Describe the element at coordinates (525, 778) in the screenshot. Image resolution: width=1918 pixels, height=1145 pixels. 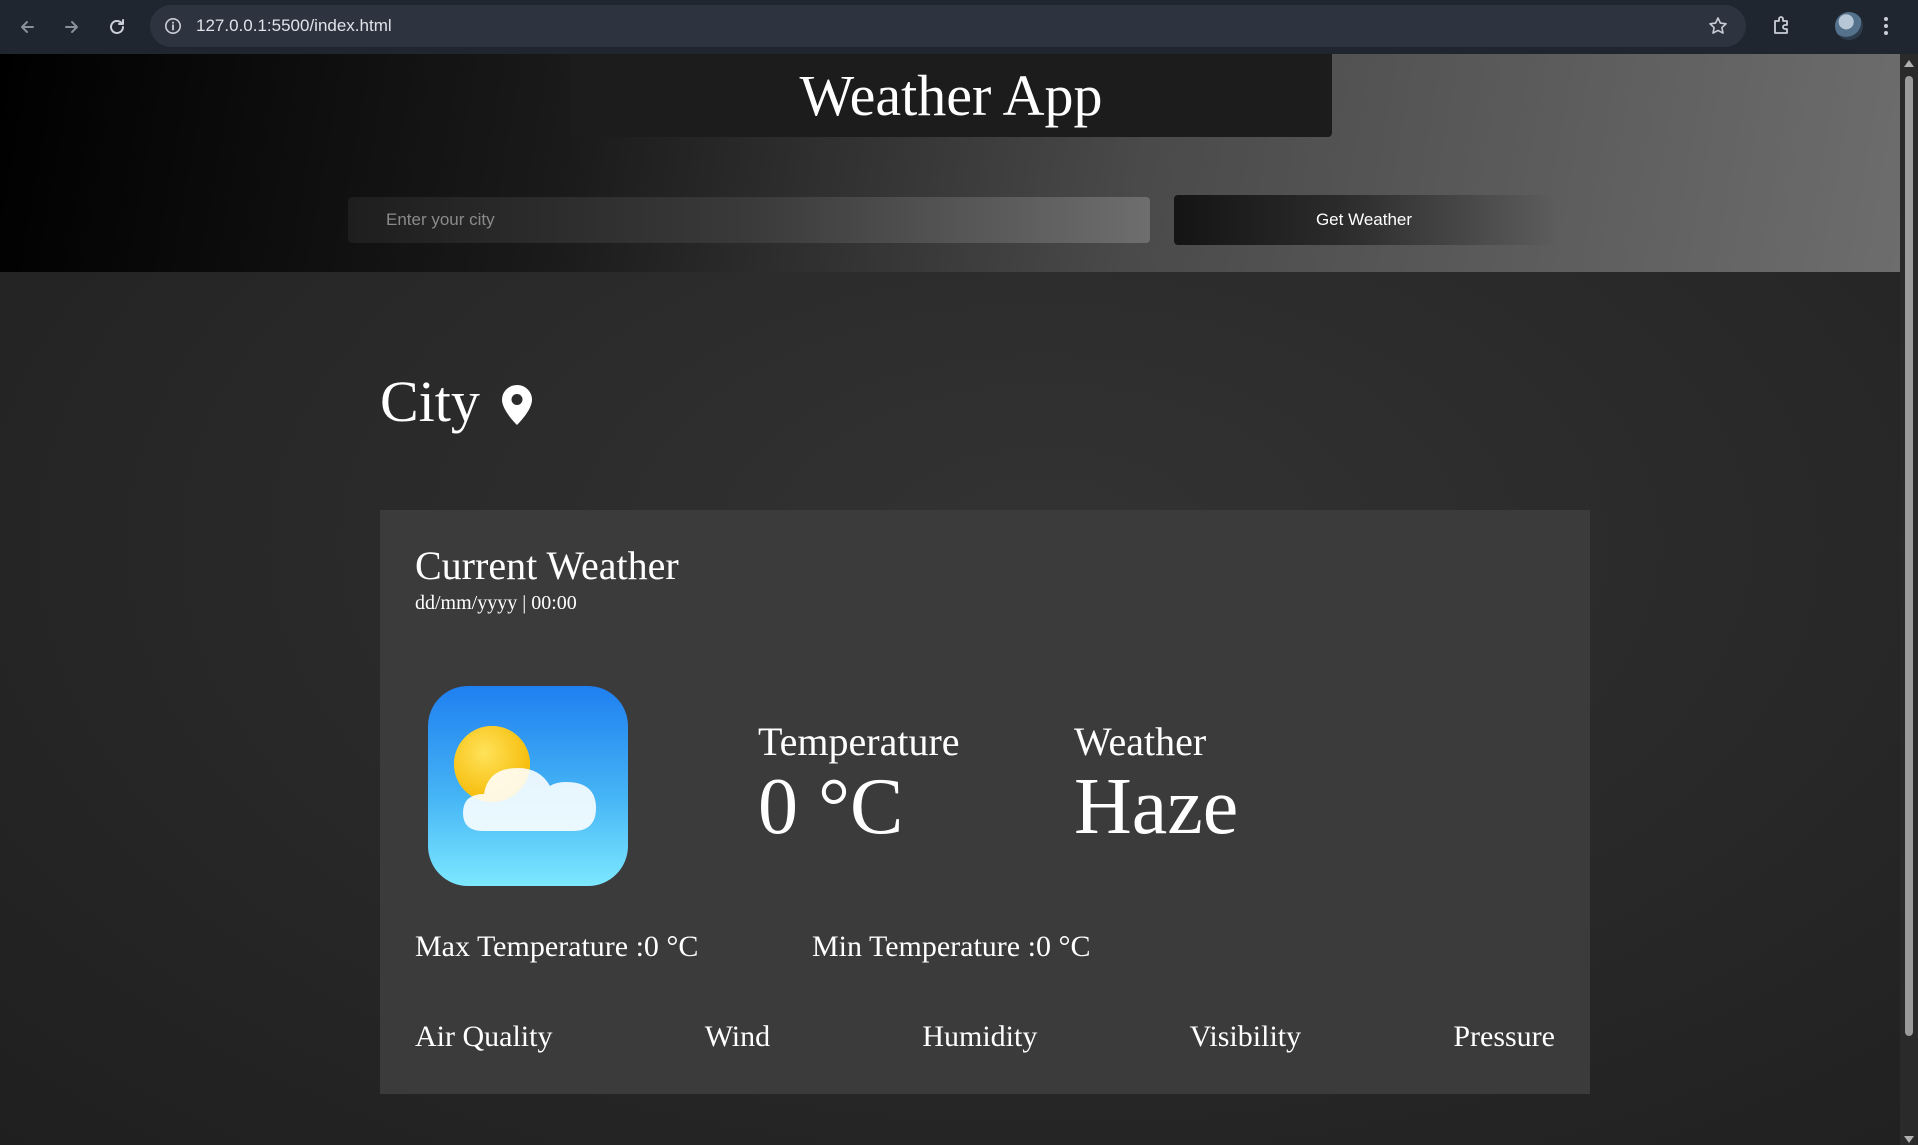
I see `partly-cloudy-graphic` at that location.